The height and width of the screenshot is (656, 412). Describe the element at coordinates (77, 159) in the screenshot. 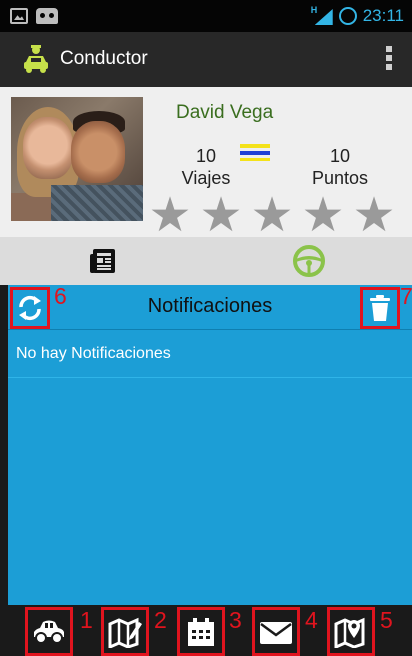

I see `profile-photo` at that location.